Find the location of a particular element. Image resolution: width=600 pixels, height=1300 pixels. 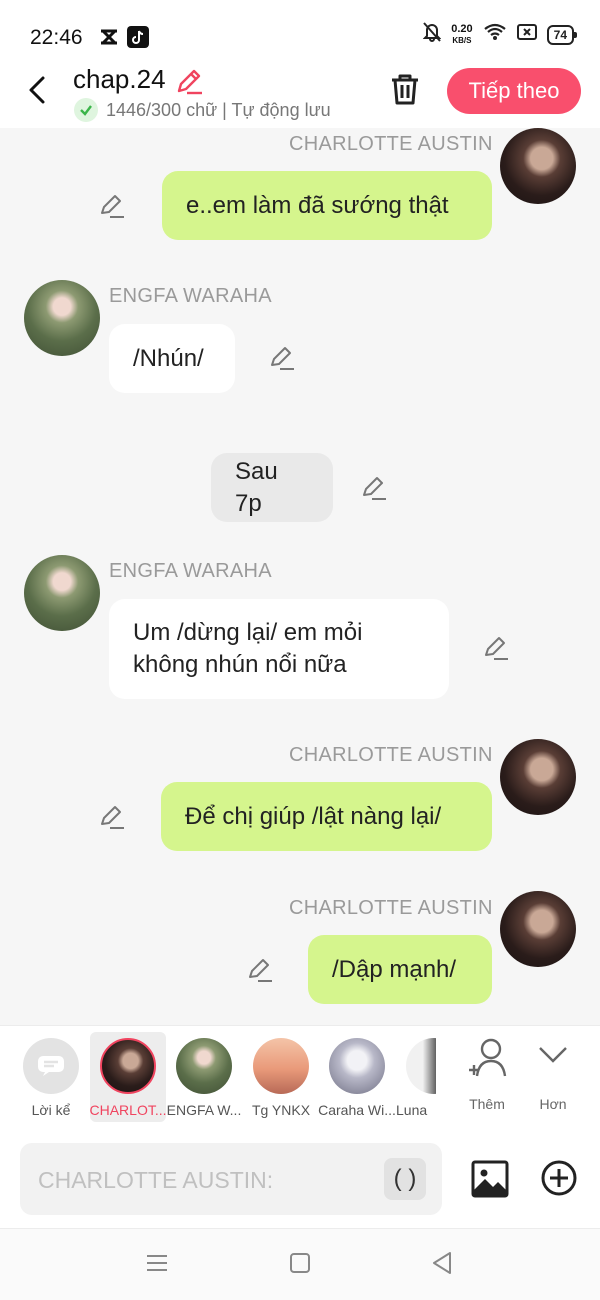

more-label: Hơn is located at coordinates (553, 1104).